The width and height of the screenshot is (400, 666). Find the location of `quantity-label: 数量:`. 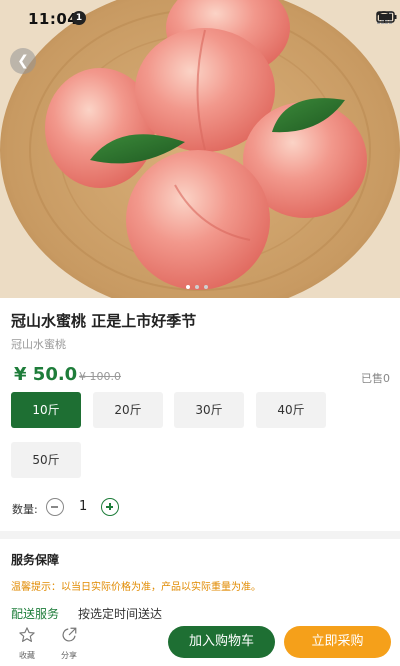

quantity-label: 数量: is located at coordinates (25, 509).